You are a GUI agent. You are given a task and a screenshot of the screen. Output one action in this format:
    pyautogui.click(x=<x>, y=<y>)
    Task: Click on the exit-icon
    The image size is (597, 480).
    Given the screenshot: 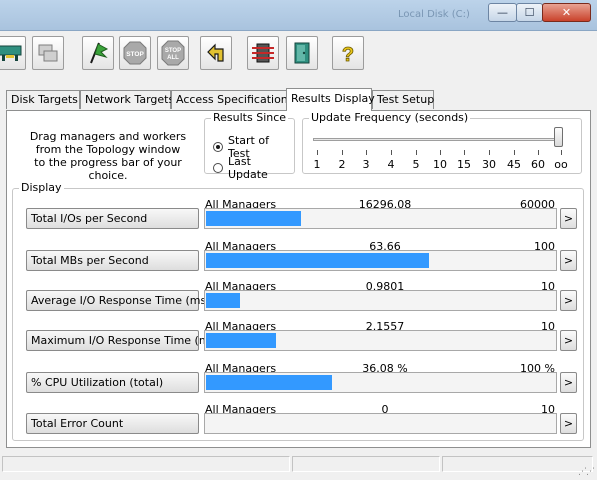 What is the action you would take?
    pyautogui.click(x=302, y=53)
    